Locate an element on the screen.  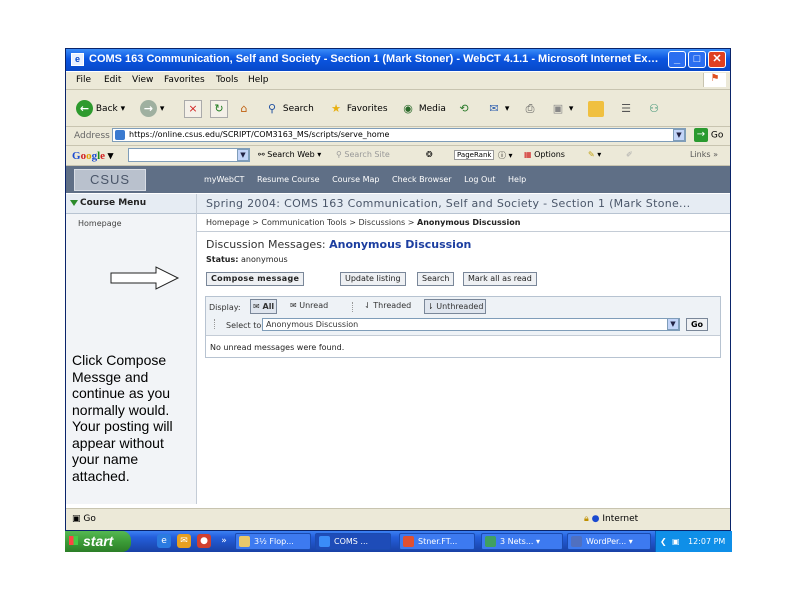
nav-resume-course: Resume Course is located at coordinates (288, 179).